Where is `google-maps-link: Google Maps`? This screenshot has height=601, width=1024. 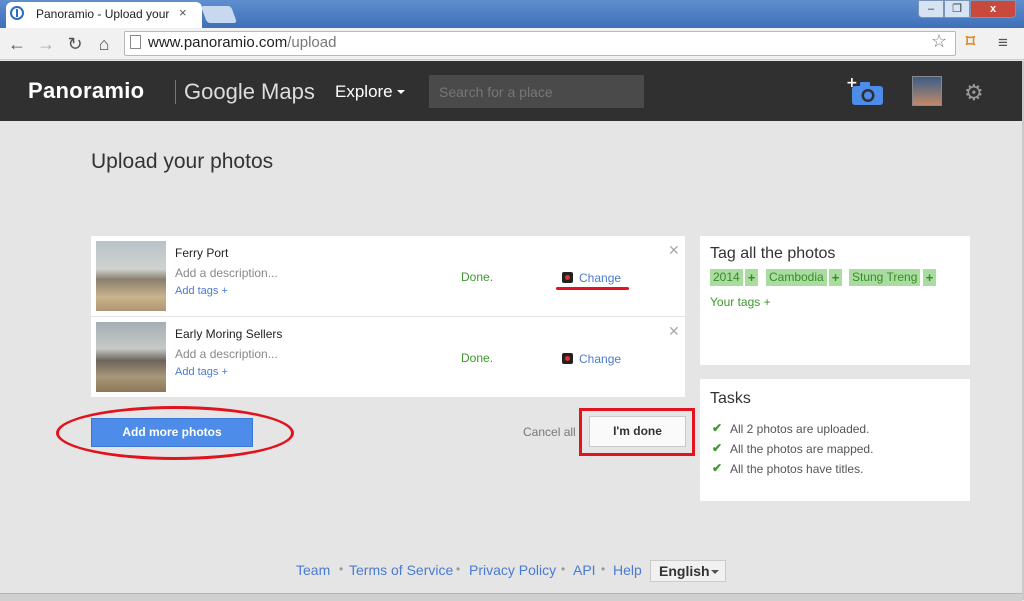 google-maps-link: Google Maps is located at coordinates (249, 92).